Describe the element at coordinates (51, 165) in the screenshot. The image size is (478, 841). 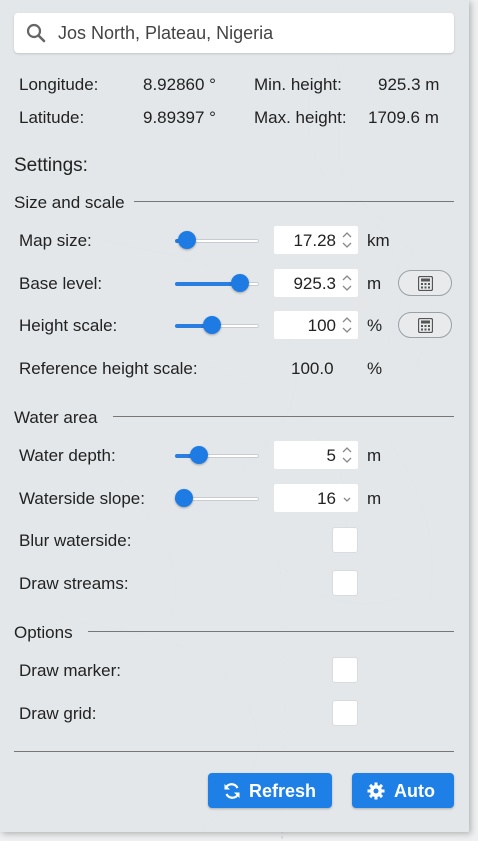
I see `settings-heading: Settings:` at that location.